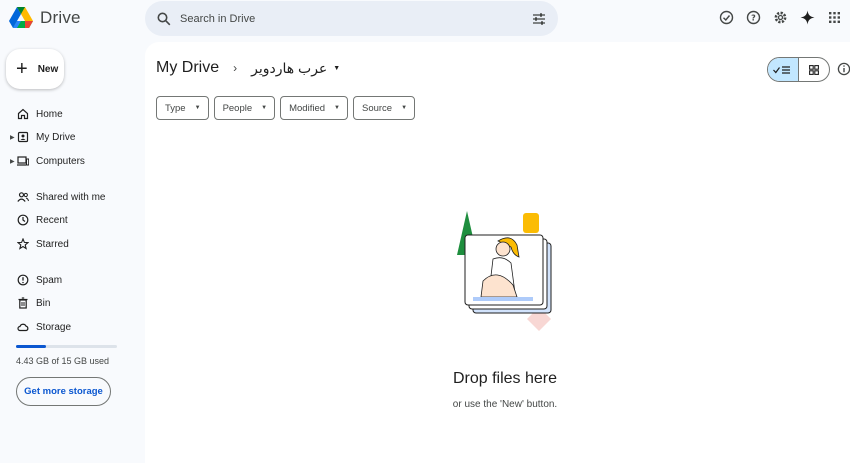 Image resolution: width=850 pixels, height=463 pixels. Describe the element at coordinates (539, 19) in the screenshot. I see `search-options-icon` at that location.